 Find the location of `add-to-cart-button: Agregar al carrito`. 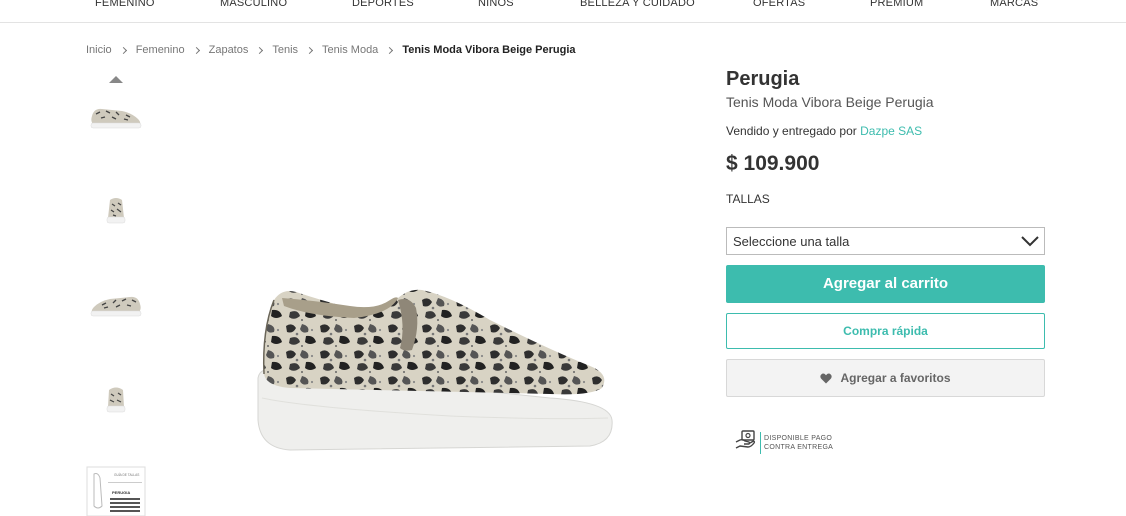

add-to-cart-button: Agregar al carrito is located at coordinates (885, 284).